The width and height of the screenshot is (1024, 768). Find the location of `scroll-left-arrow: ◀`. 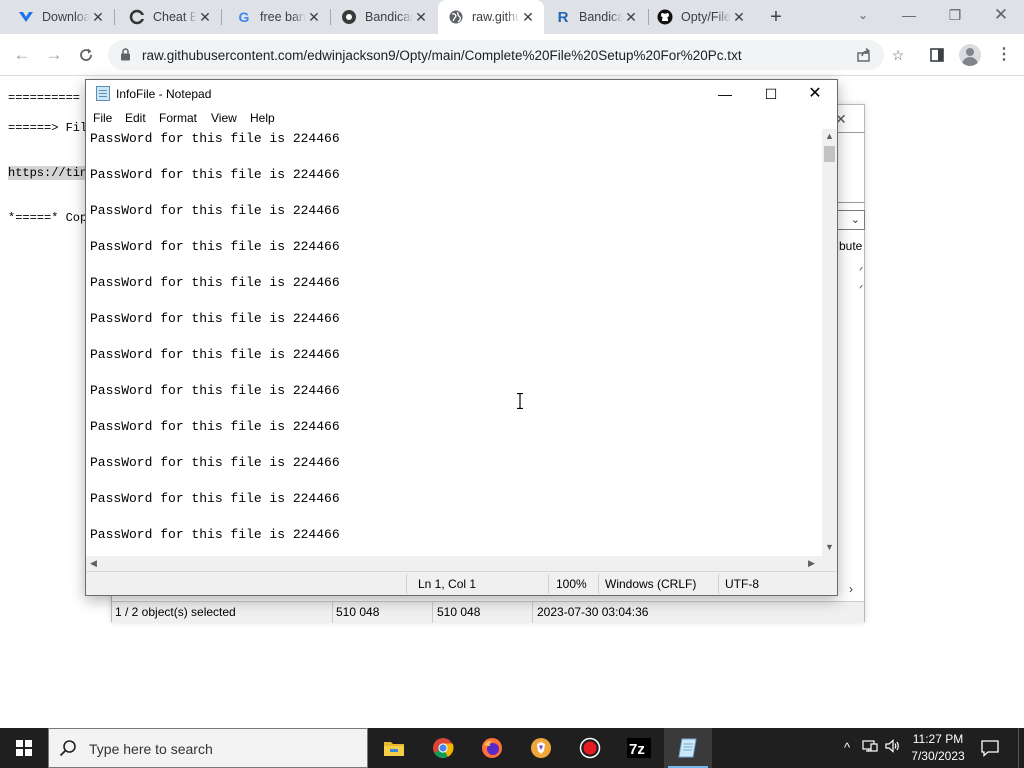

scroll-left-arrow: ◀ is located at coordinates (93, 563).